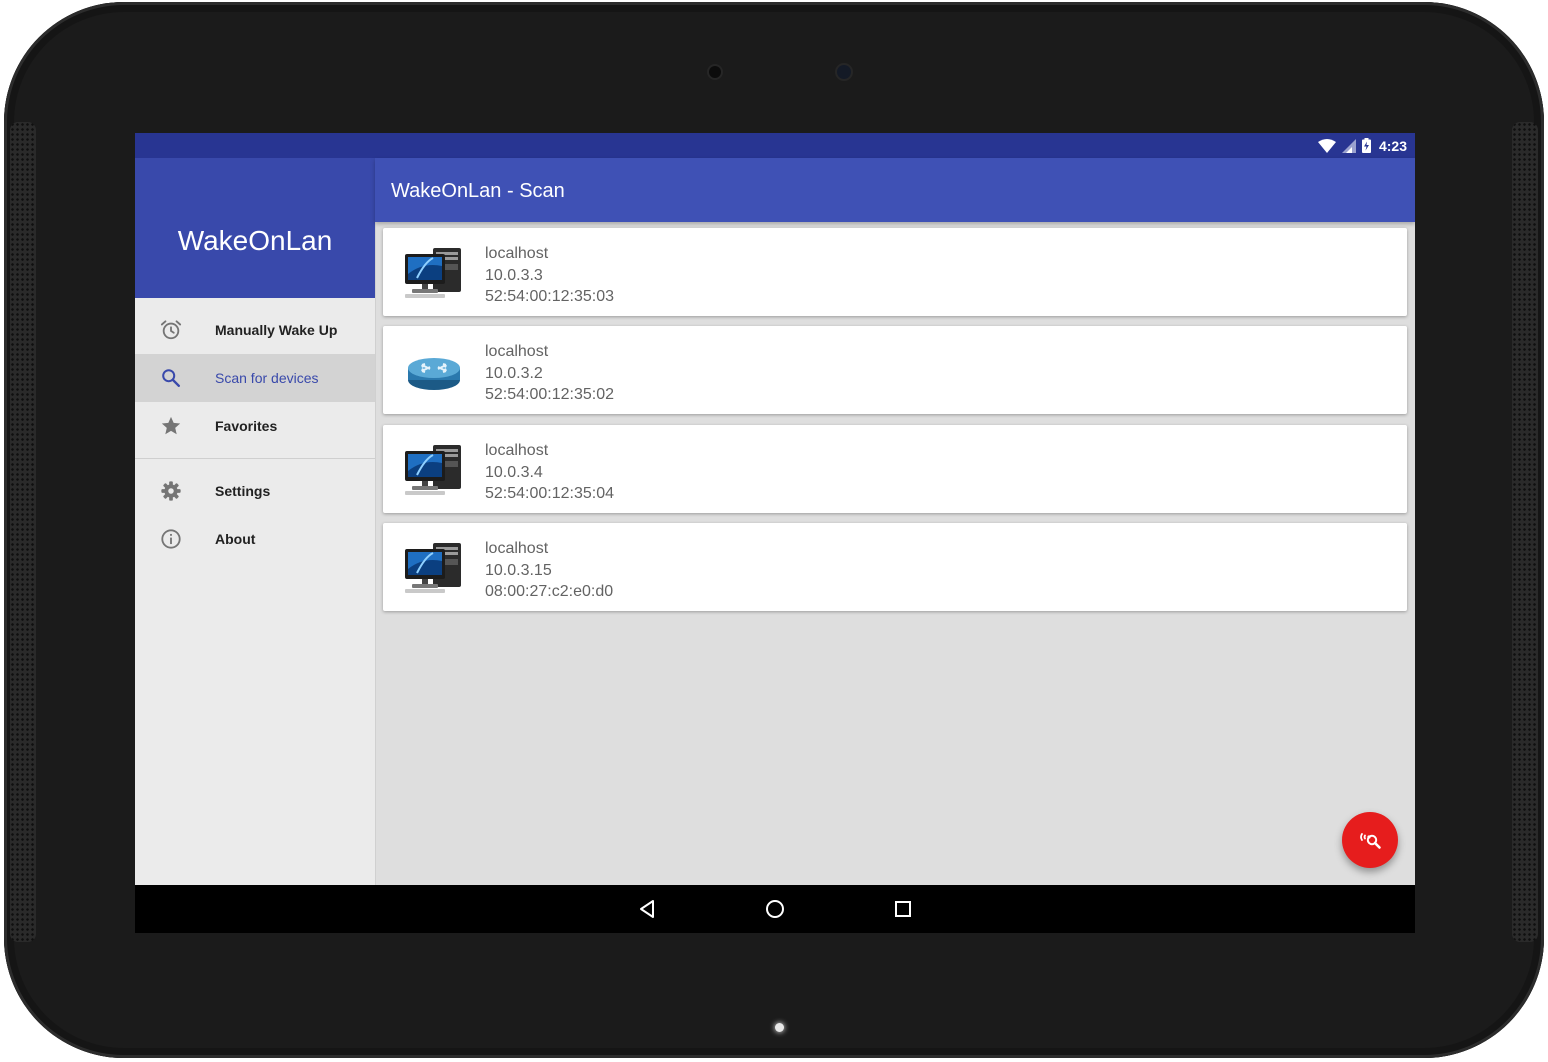  I want to click on wifi-icon, so click(1326, 145).